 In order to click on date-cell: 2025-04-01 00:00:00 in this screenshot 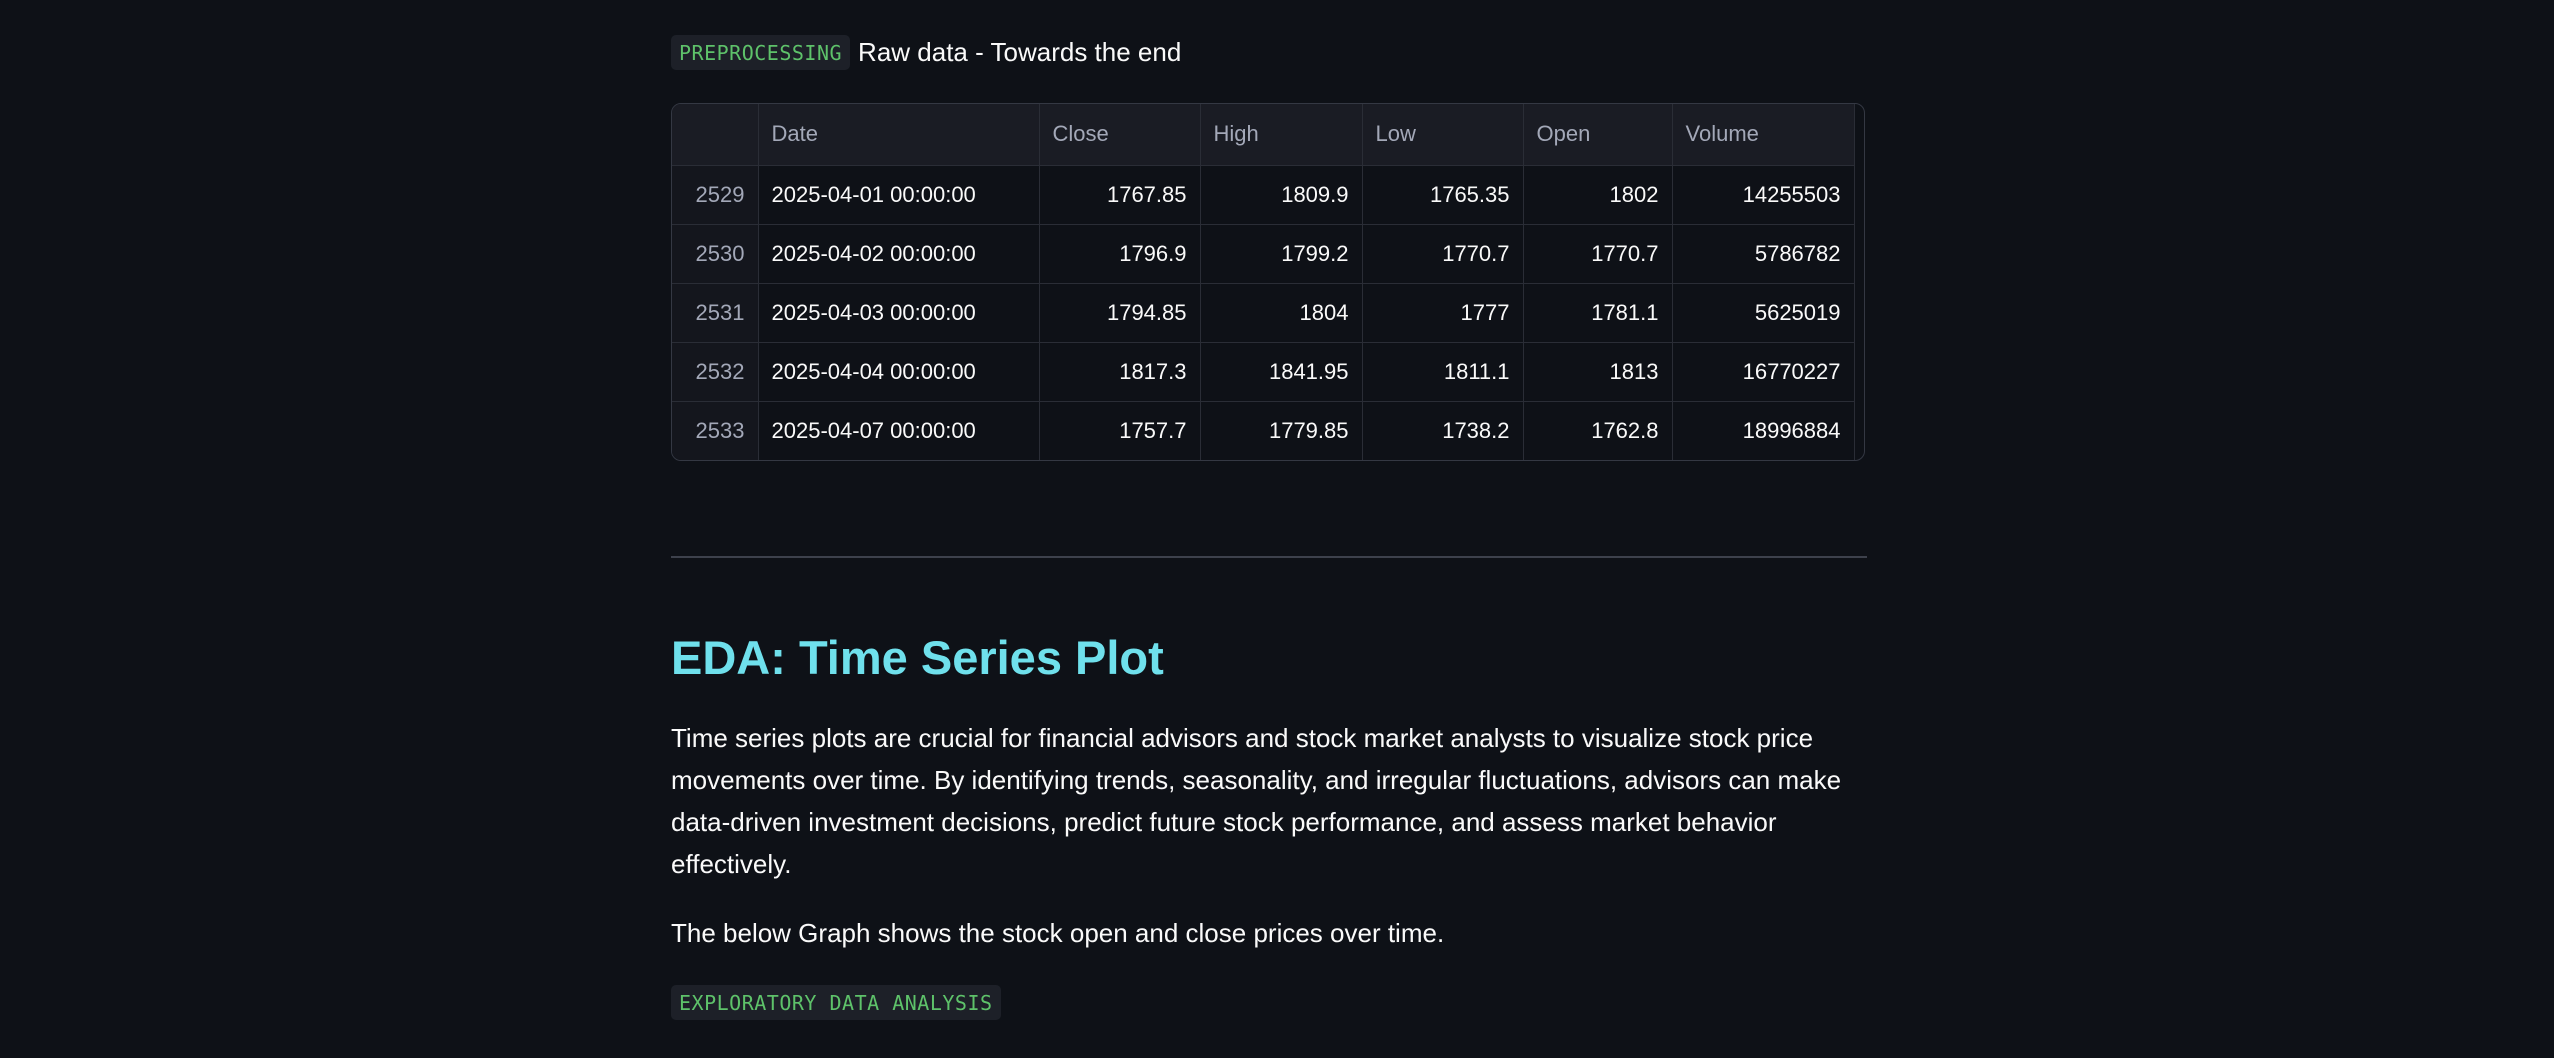, I will do `click(899, 195)`.